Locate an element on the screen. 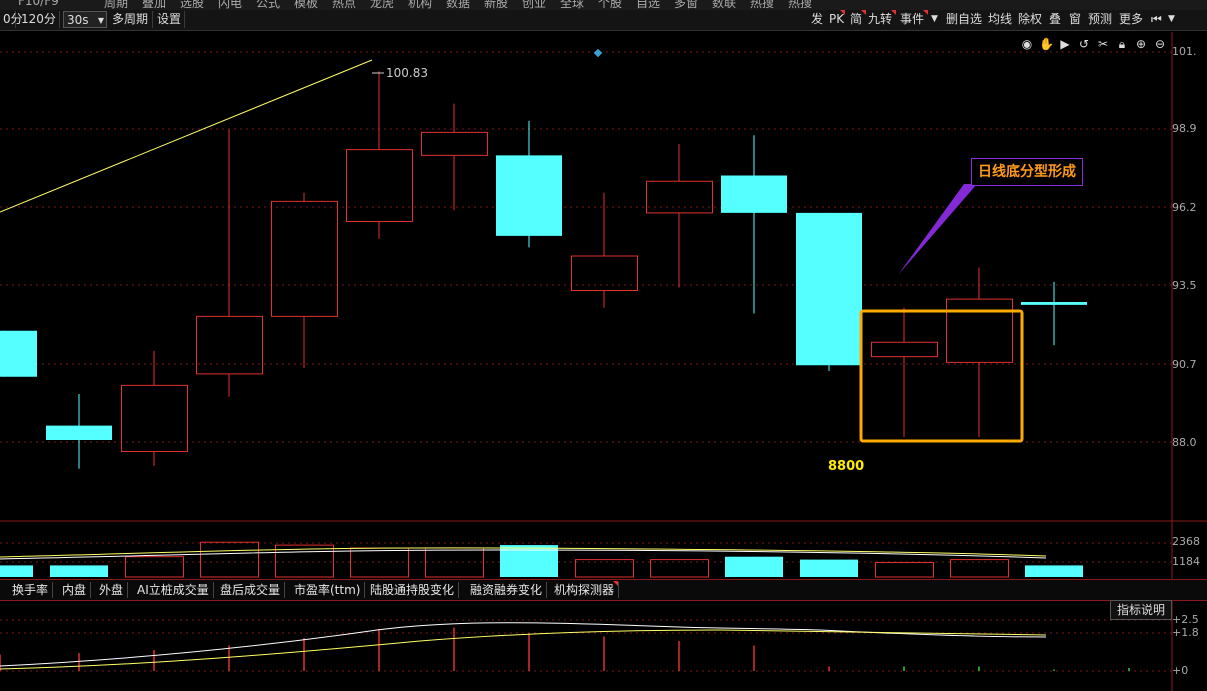 The height and width of the screenshot is (691, 1207). price-tick-label: 90.7 is located at coordinates (1184, 364).